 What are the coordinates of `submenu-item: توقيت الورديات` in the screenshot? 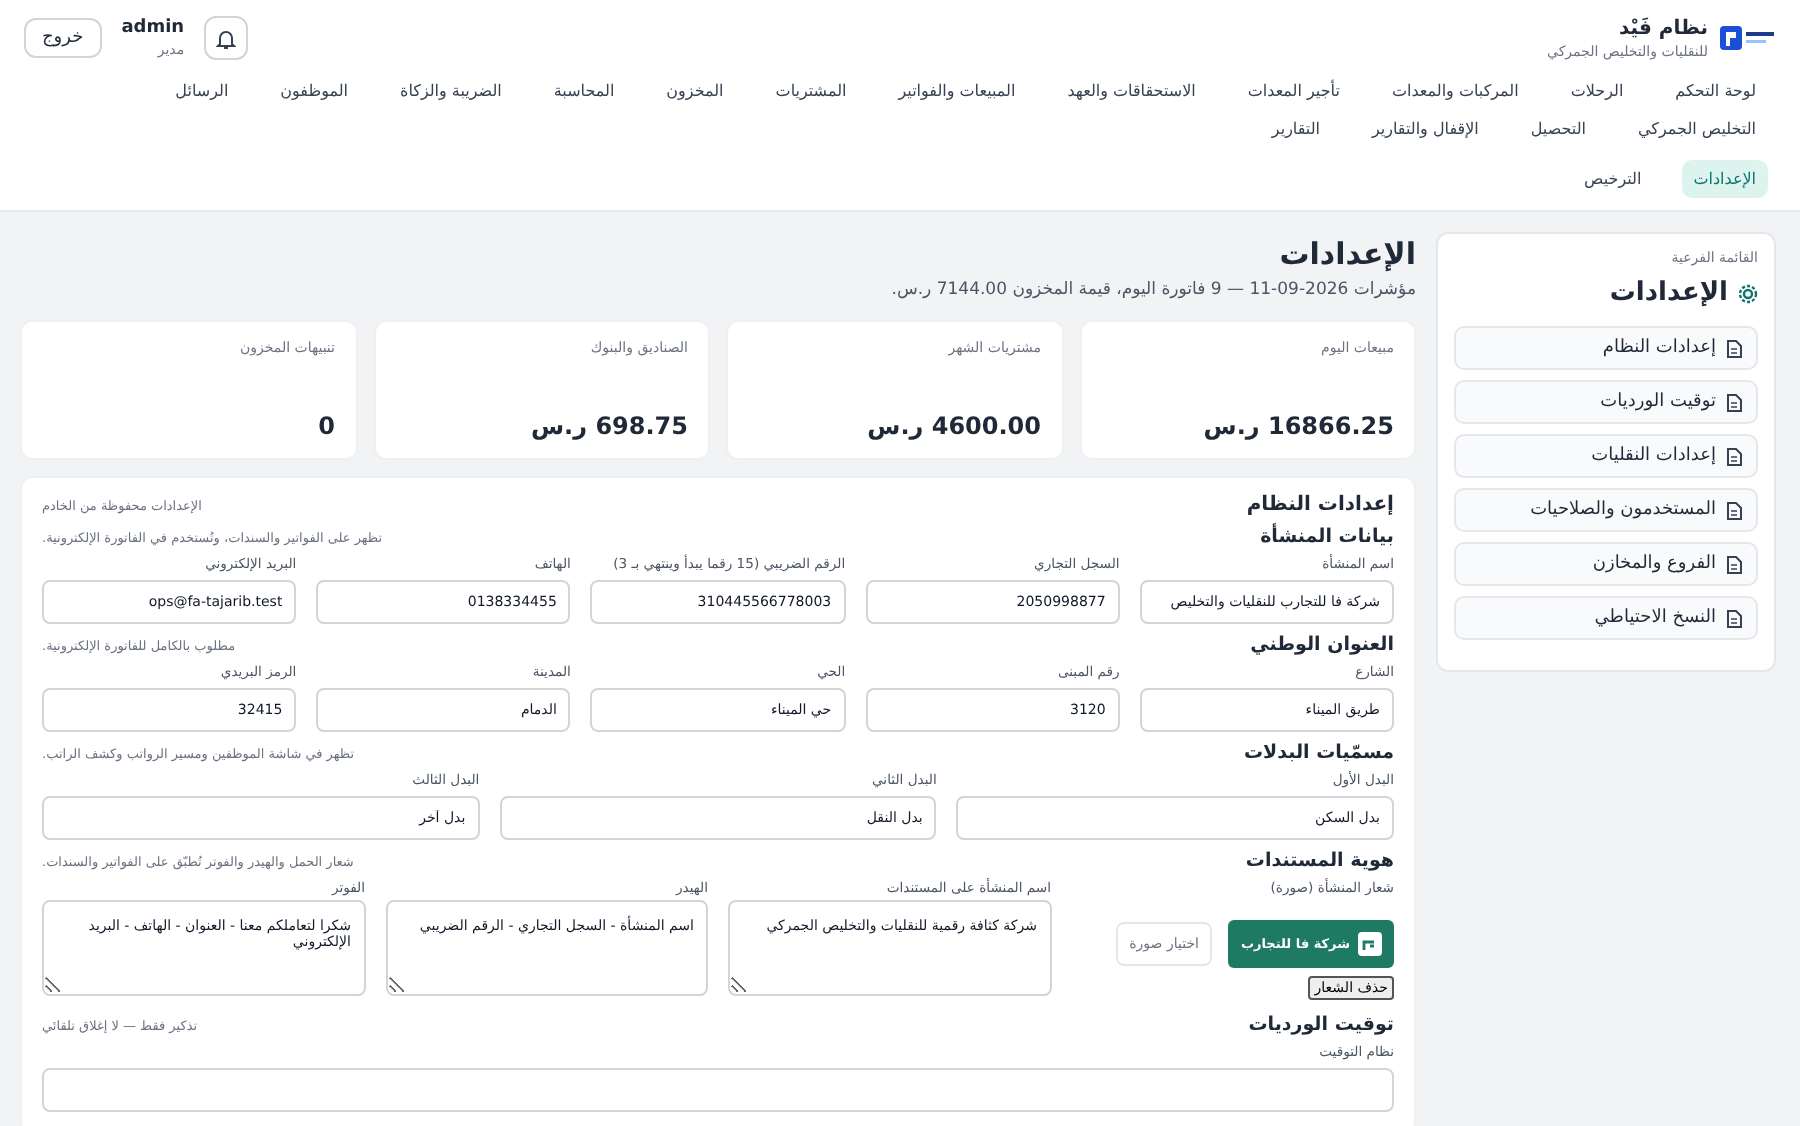 It's located at (1606, 402).